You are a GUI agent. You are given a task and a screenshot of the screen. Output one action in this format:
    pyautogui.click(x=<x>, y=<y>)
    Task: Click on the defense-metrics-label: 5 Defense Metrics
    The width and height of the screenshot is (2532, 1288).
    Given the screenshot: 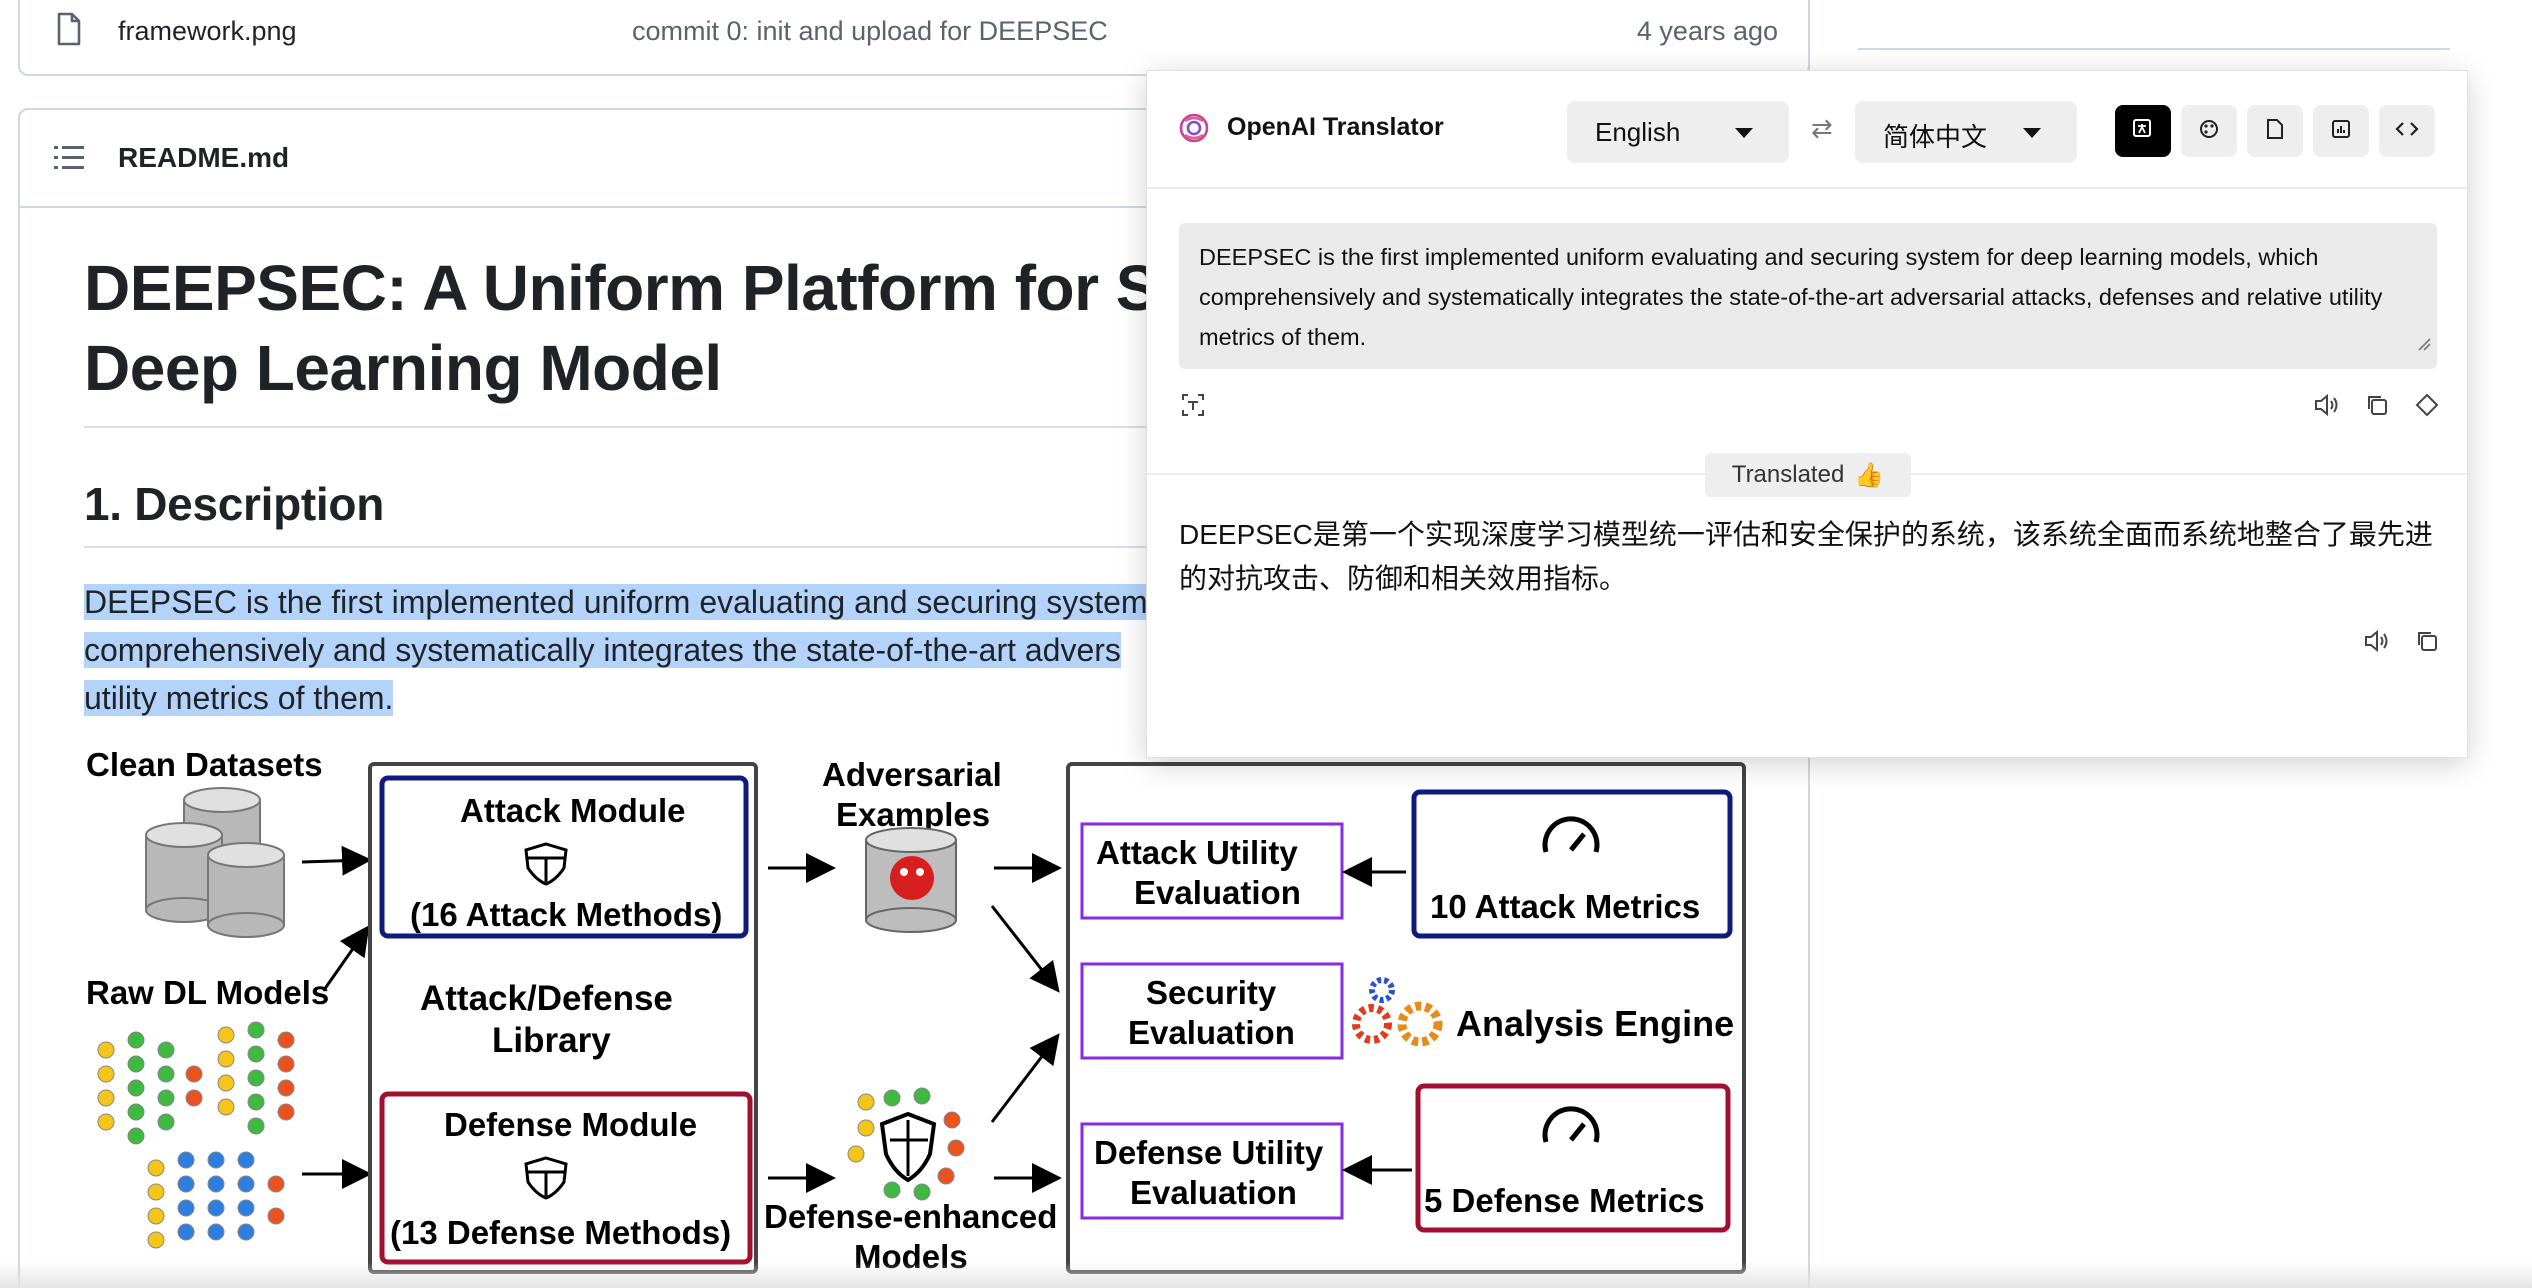 What is the action you would take?
    pyautogui.click(x=1564, y=1200)
    